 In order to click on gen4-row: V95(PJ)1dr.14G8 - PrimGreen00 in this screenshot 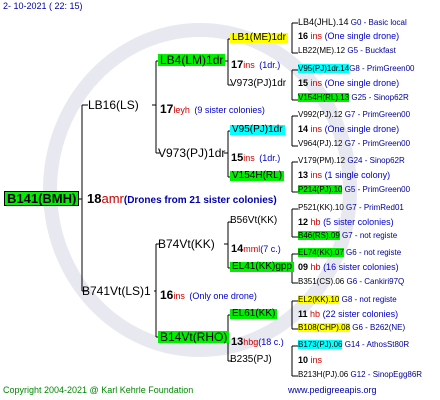, I will do `click(356, 68)`.